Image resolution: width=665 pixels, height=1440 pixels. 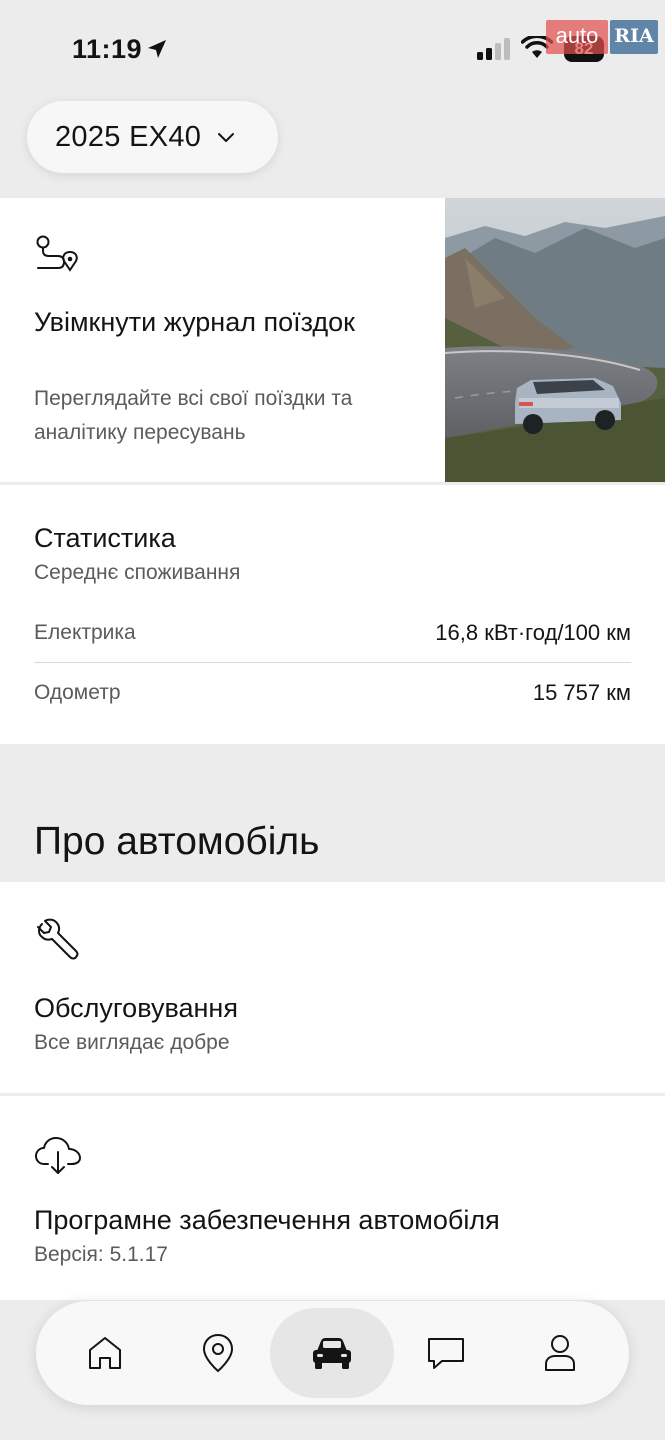 I want to click on software-title: Програмне забезпечення автомобіля, so click(x=267, y=1220).